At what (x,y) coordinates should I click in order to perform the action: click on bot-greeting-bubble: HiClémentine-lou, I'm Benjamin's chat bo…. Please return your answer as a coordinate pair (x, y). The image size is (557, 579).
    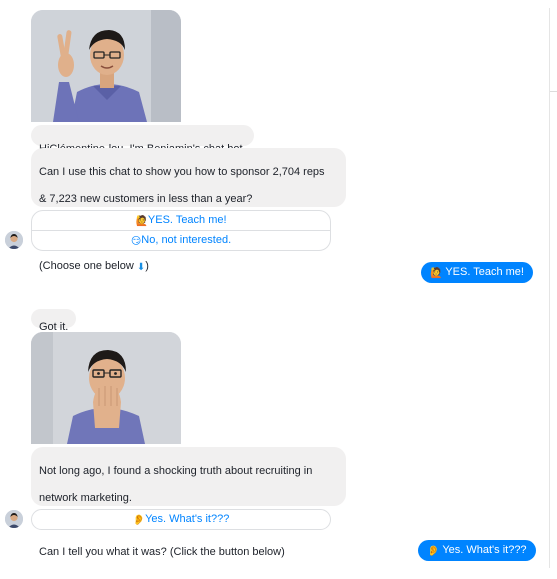
    Looking at the image, I should click on (142, 147).